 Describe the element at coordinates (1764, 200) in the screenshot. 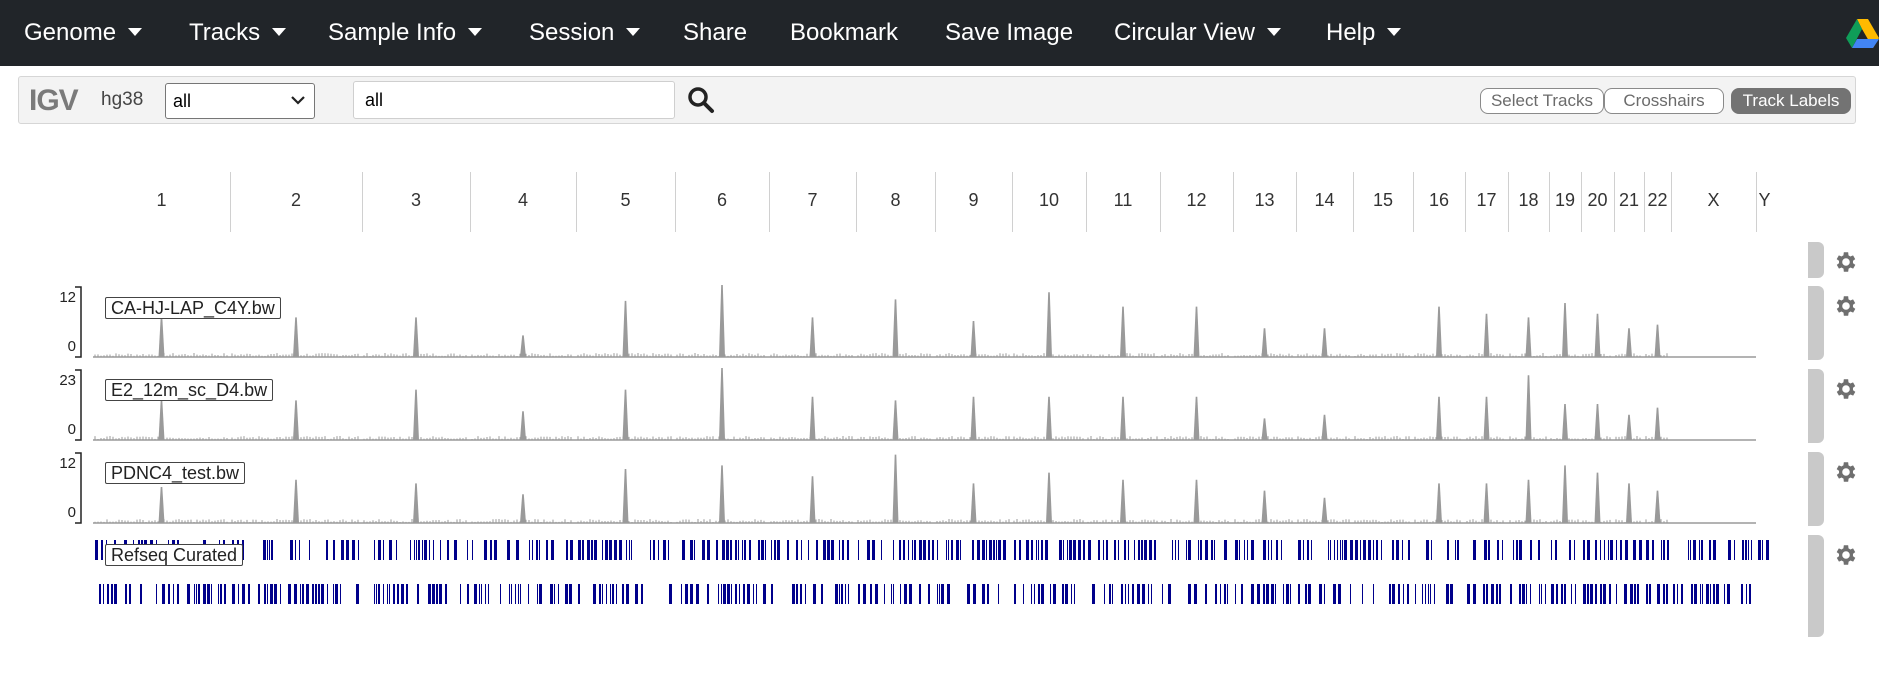

I see `chromosome-label: Y` at that location.